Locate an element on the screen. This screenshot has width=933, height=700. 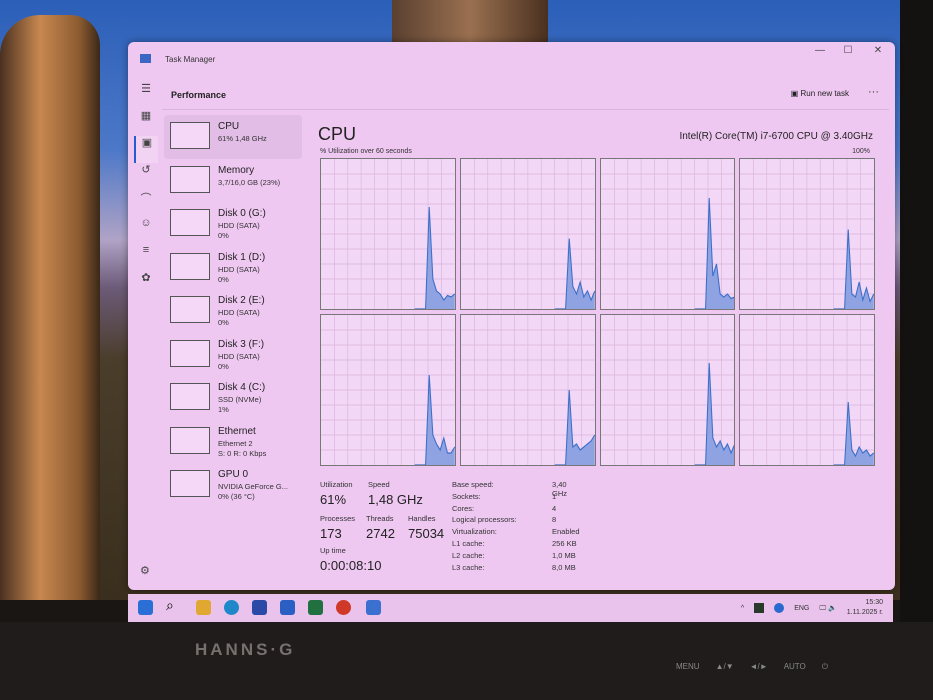
handles-label: Handles is located at coordinates (422, 518).